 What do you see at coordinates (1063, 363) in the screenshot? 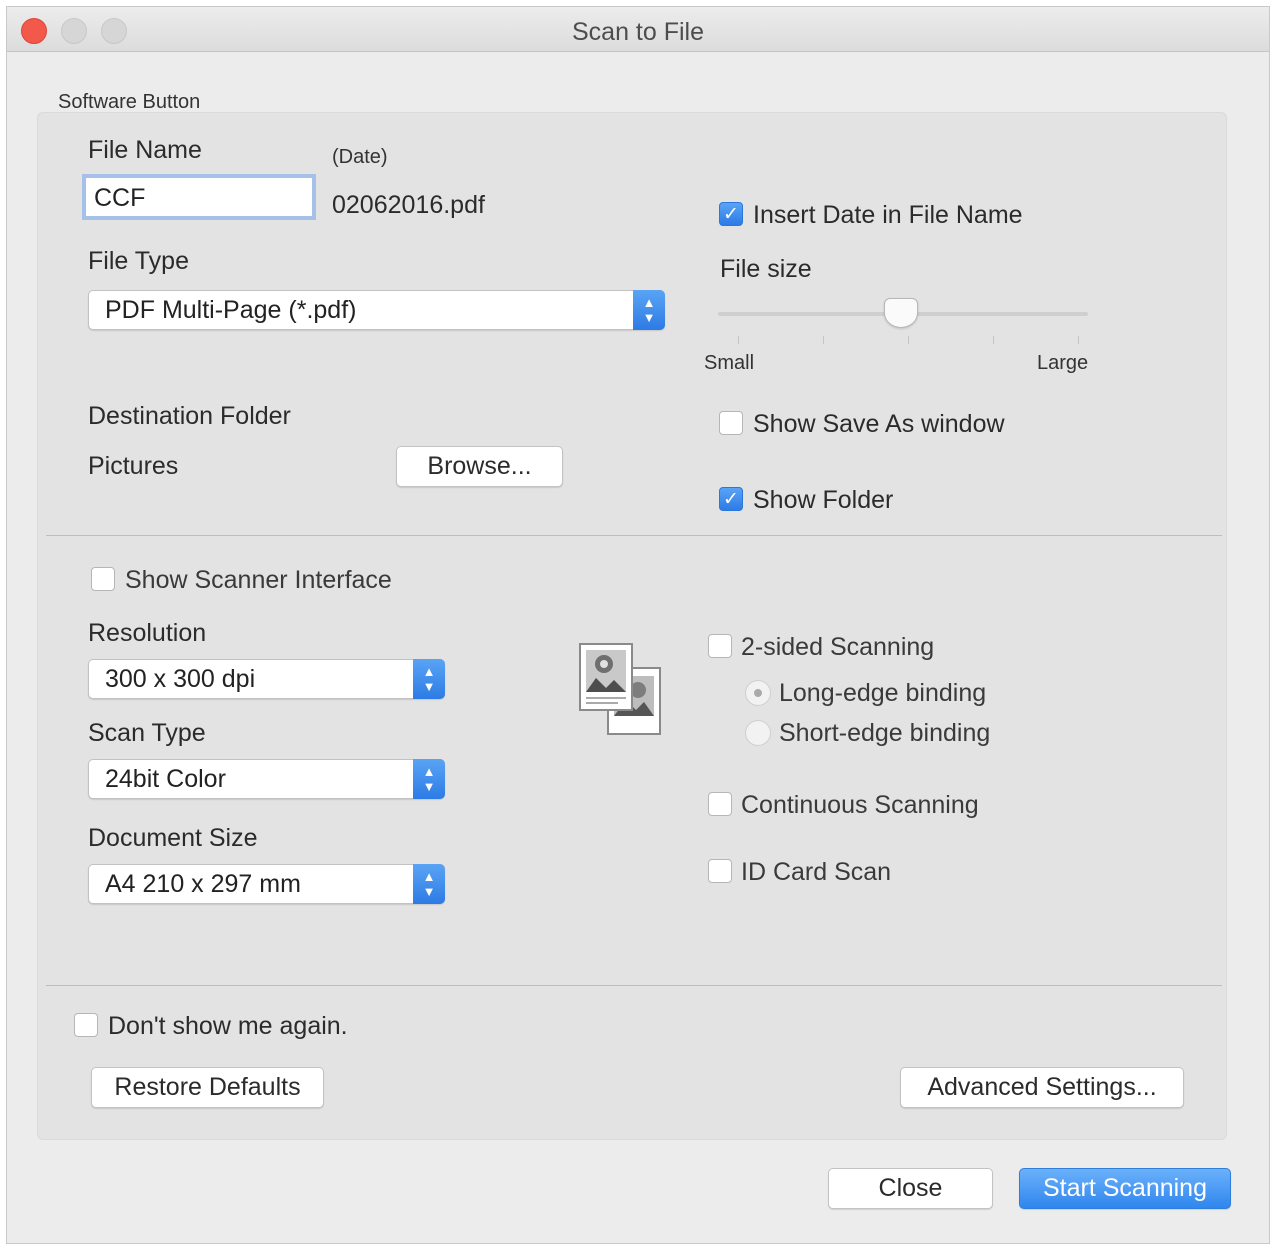
I see `slider-max-label: Large` at bounding box center [1063, 363].